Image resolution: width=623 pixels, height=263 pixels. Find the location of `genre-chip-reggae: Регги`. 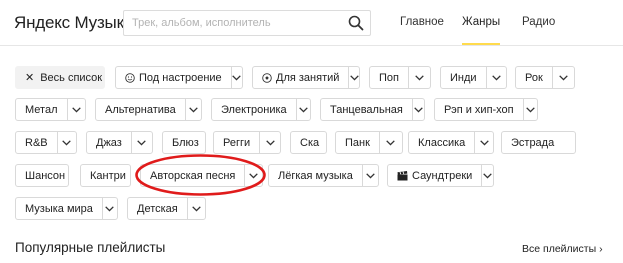

genre-chip-reggae: Регги is located at coordinates (247, 142).